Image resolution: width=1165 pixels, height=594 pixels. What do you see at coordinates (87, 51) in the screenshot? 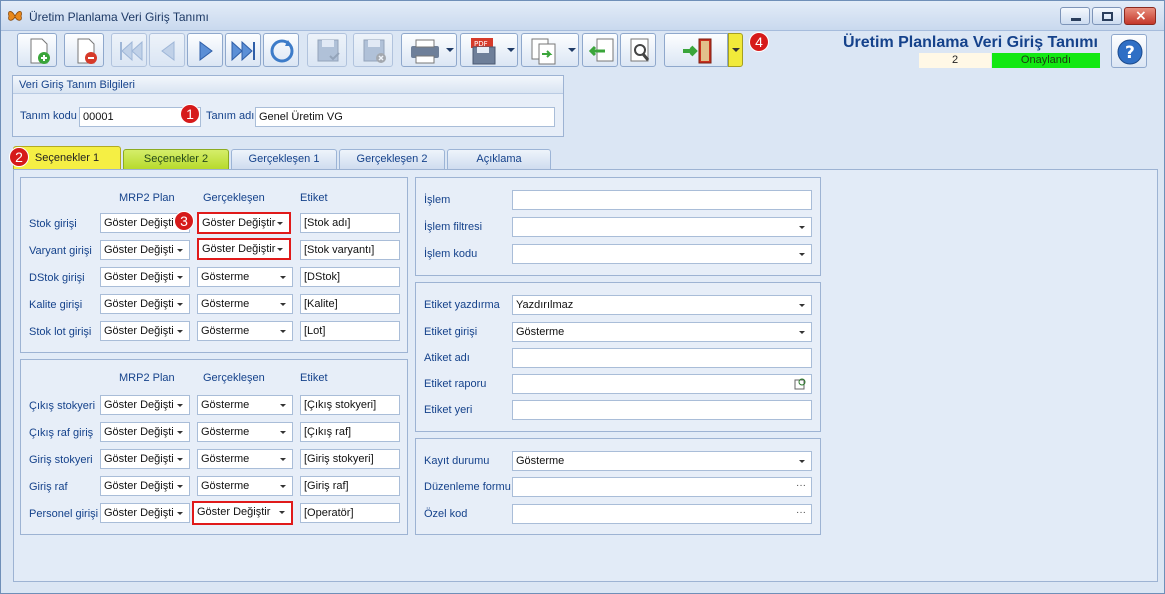
I see `delete-record-icon` at bounding box center [87, 51].